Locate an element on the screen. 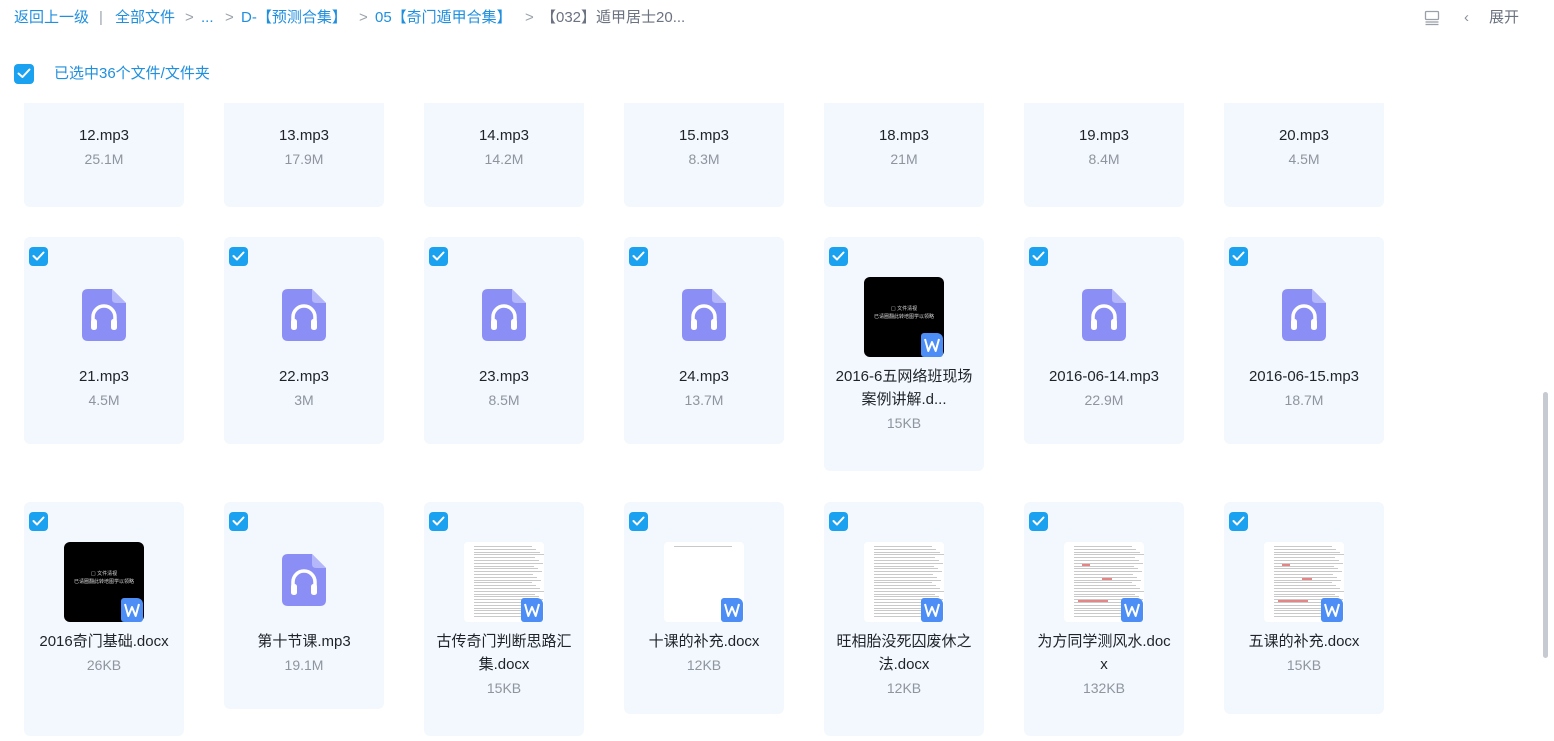  file-name: 2016奇门基础.docx is located at coordinates (104, 641).